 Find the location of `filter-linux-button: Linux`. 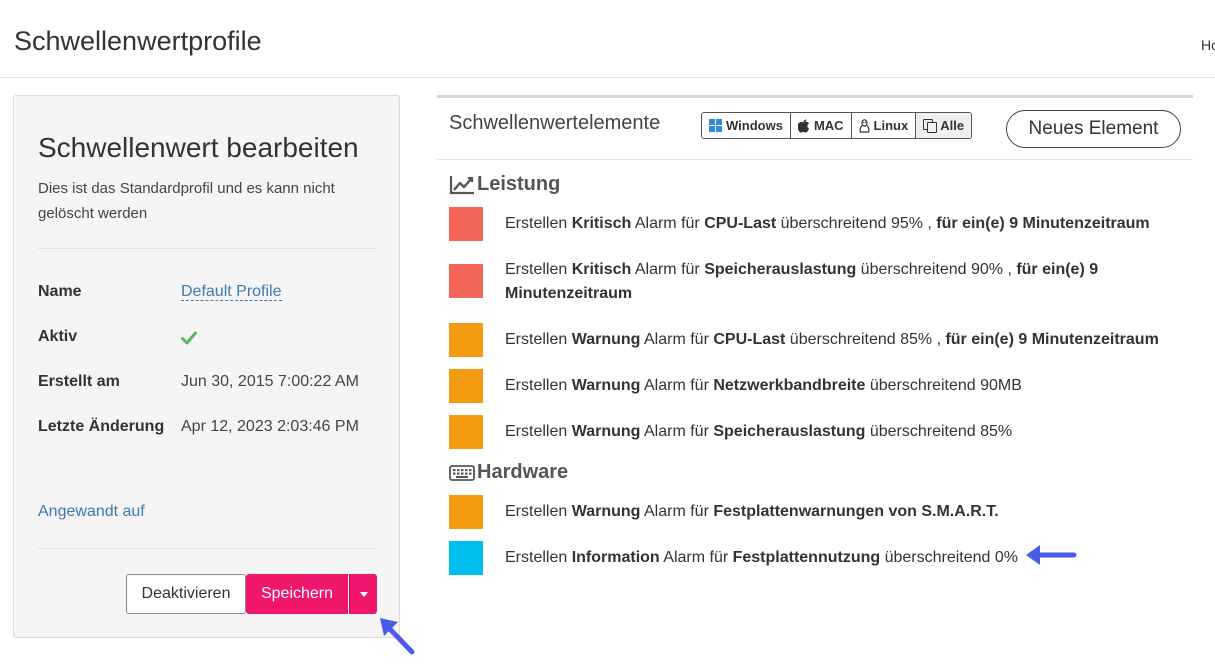

filter-linux-button: Linux is located at coordinates (884, 125).